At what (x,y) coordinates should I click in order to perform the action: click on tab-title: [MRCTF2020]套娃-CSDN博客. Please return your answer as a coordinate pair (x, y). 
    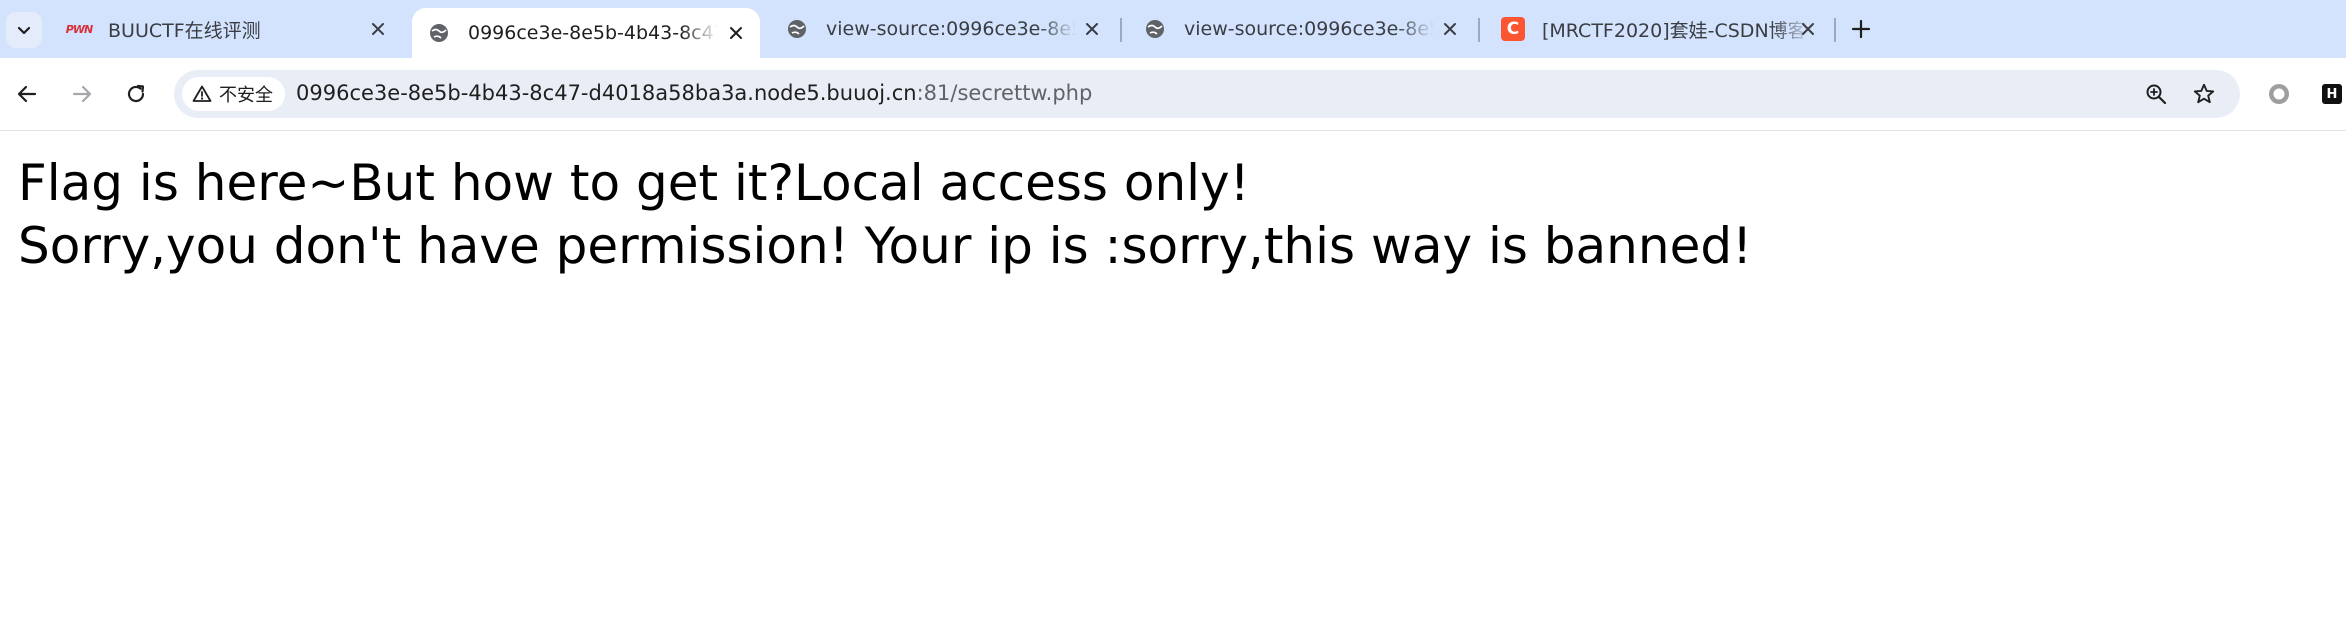
    Looking at the image, I should click on (1674, 30).